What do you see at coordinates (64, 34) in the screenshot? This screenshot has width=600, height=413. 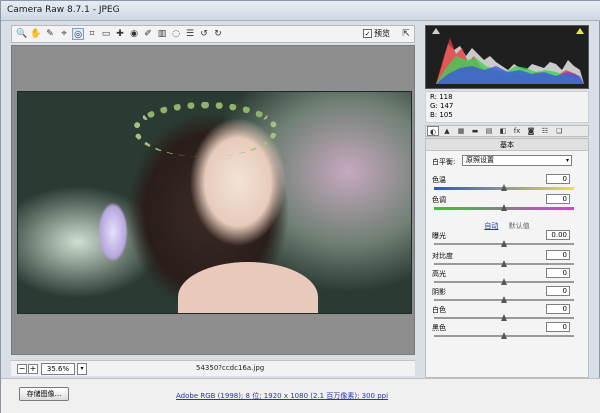 I see `color-sampler-tool-icon: ⌖` at bounding box center [64, 34].